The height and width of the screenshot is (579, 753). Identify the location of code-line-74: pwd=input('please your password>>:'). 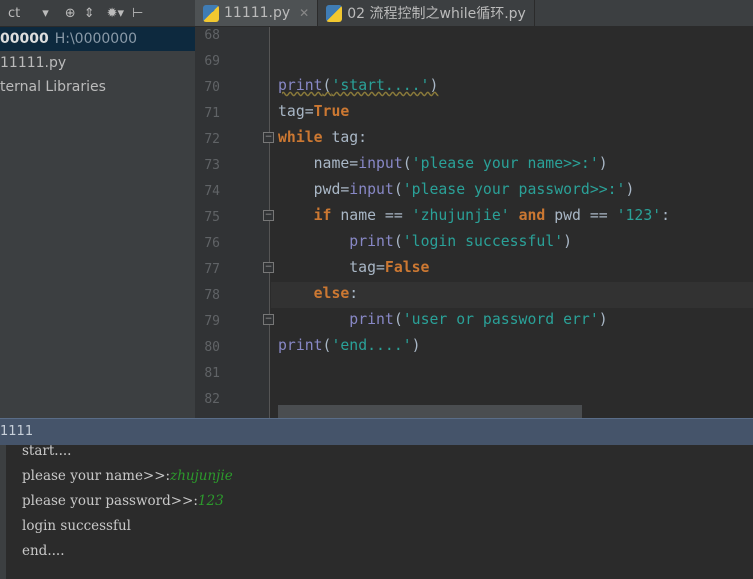
(456, 189).